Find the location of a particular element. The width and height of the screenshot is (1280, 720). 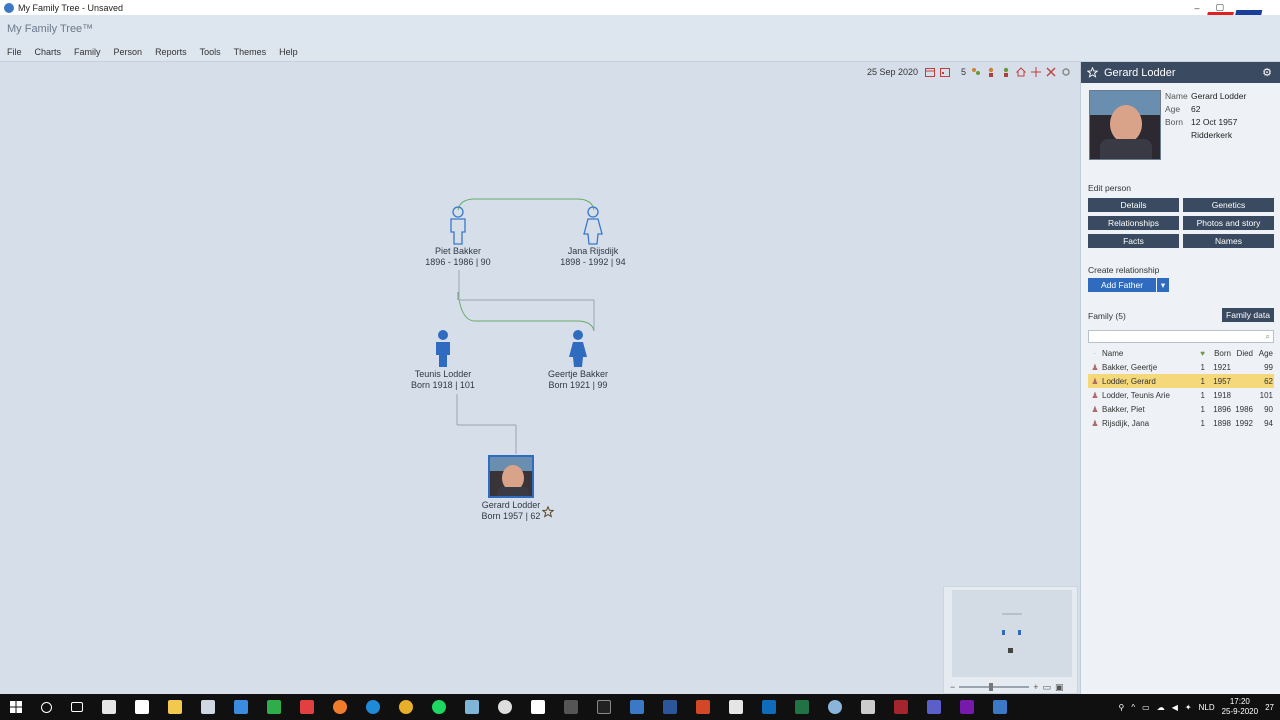

info-key: Name is located at coordinates (1176, 96).